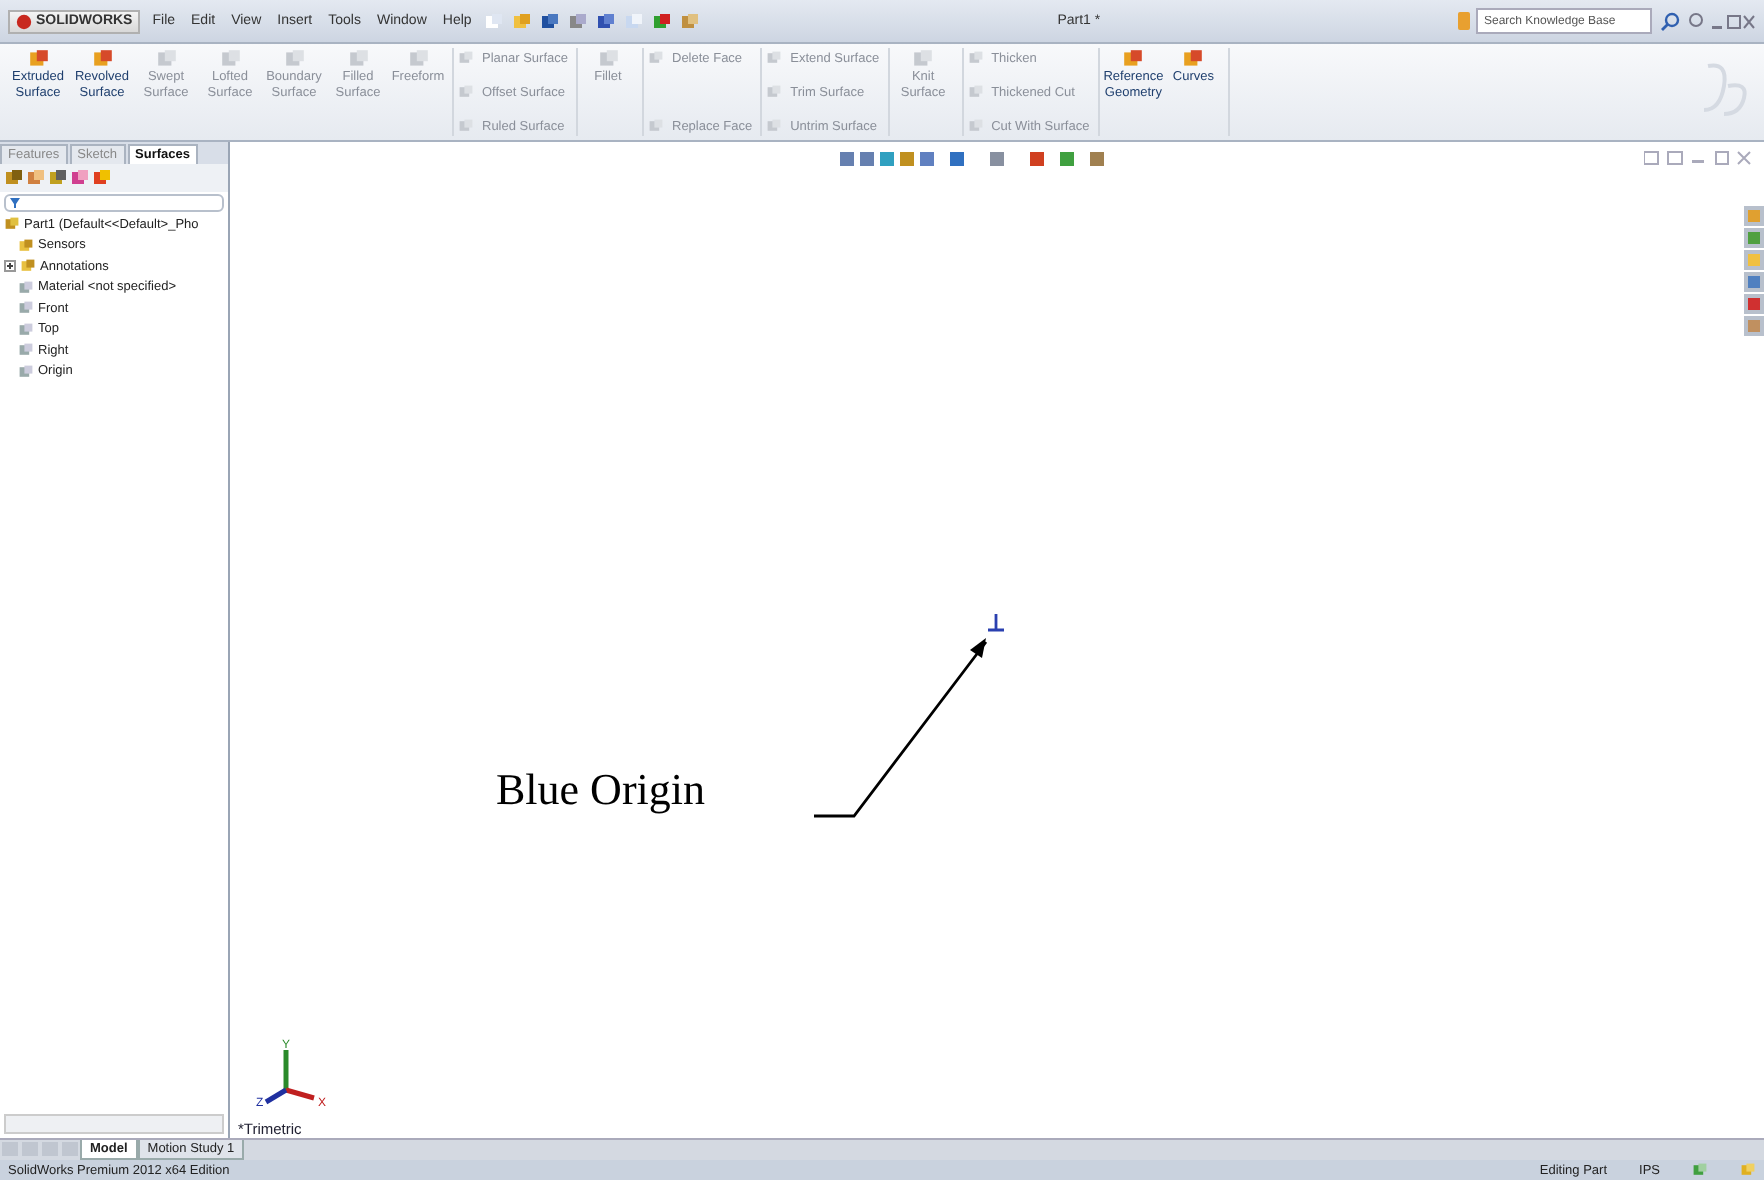 The width and height of the screenshot is (1764, 1180). What do you see at coordinates (289, 1077) in the screenshot?
I see `axis-triad-drawing` at bounding box center [289, 1077].